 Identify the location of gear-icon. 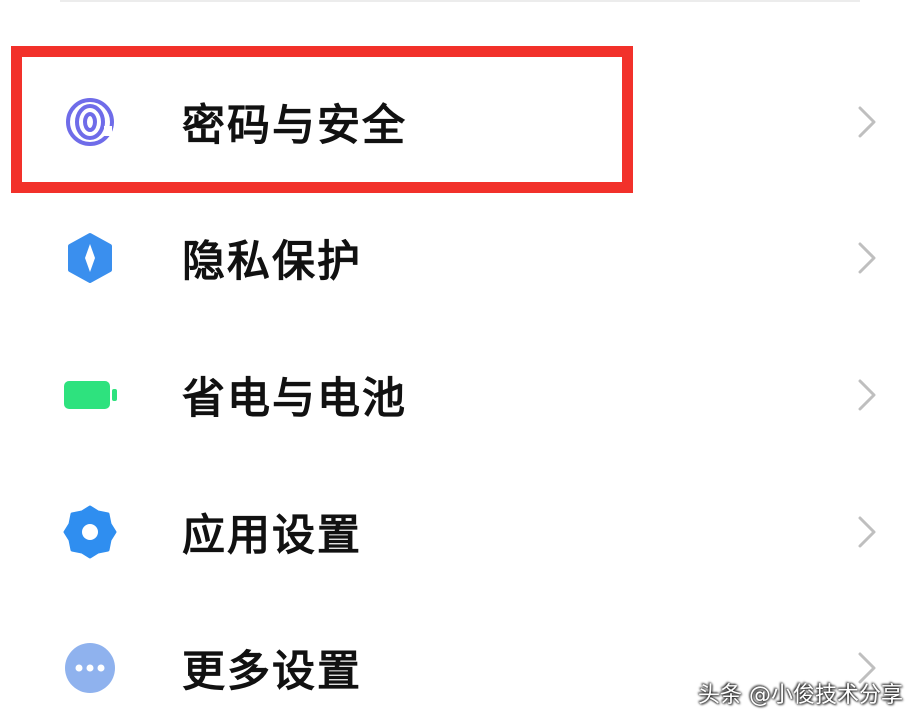
(90, 532).